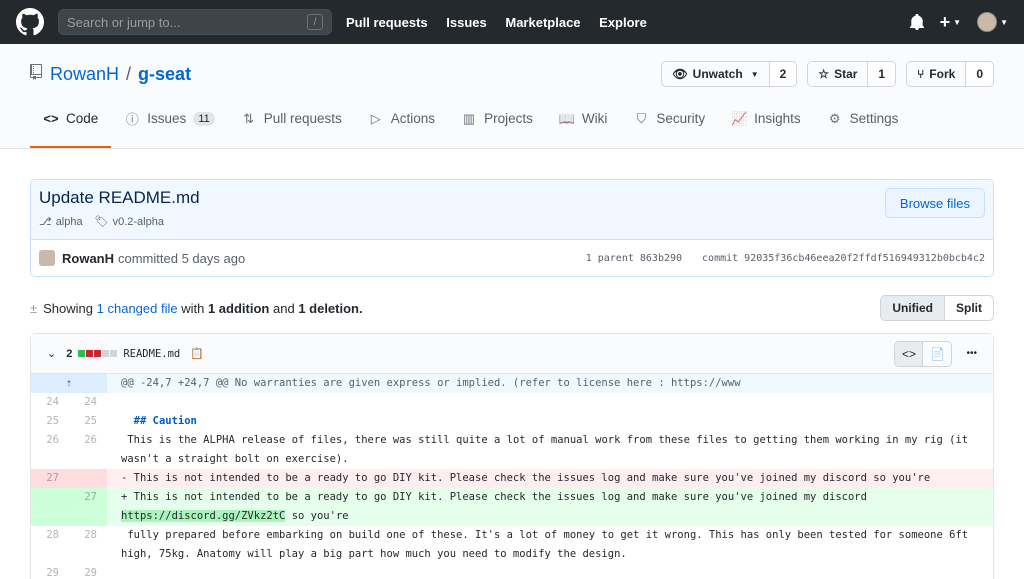 The image size is (1024, 579). What do you see at coordinates (882, 74) in the screenshot?
I see `stars-count: 1` at bounding box center [882, 74].